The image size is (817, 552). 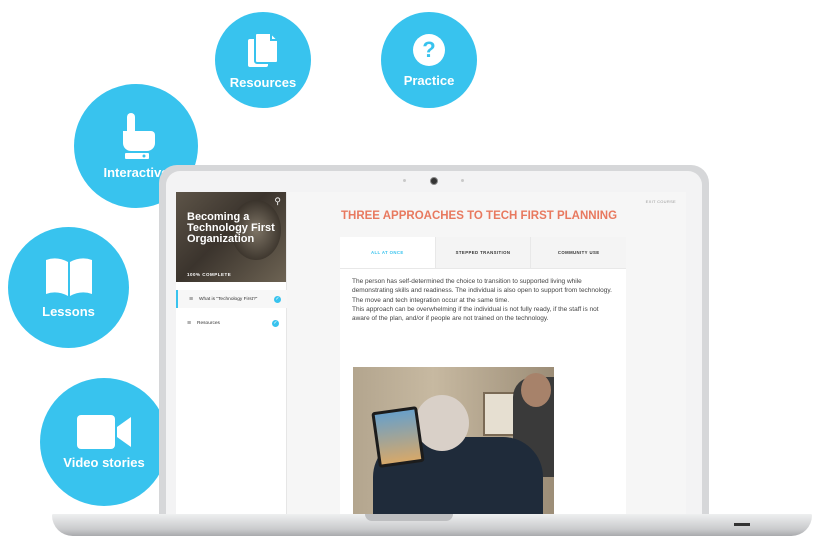 I want to click on elderly-head, so click(x=442, y=423).